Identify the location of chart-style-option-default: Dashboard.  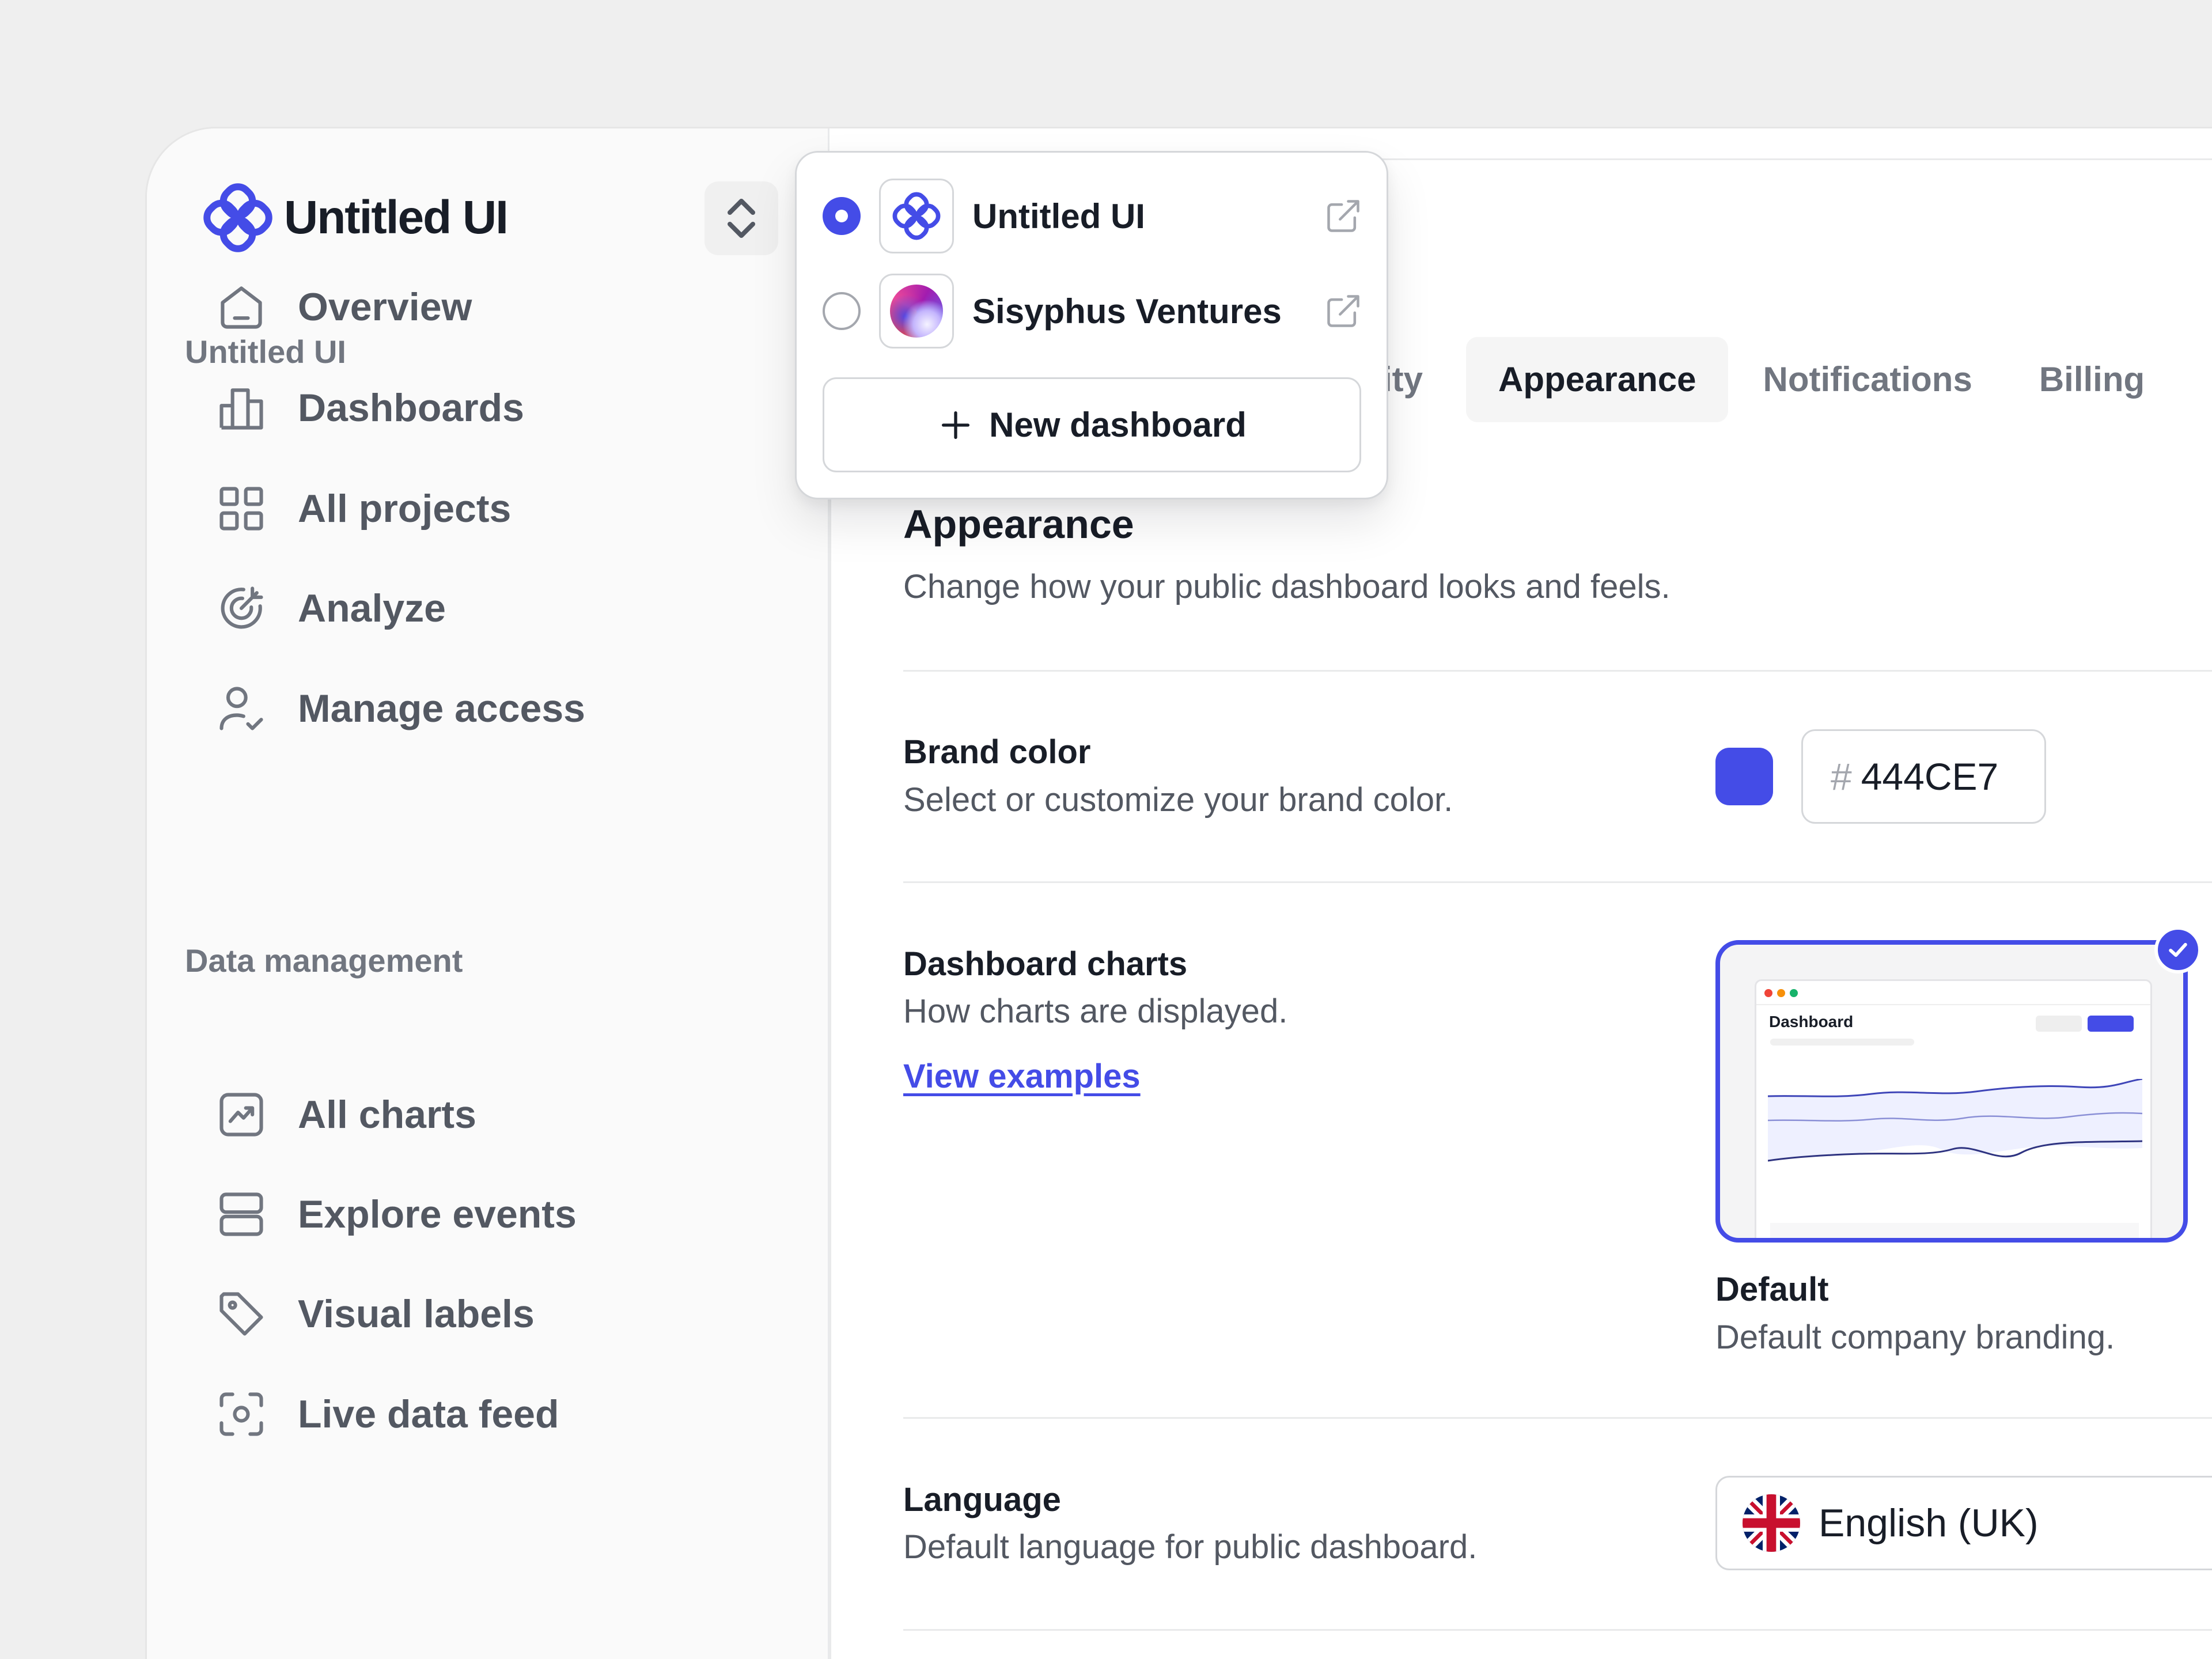
(1951, 1091).